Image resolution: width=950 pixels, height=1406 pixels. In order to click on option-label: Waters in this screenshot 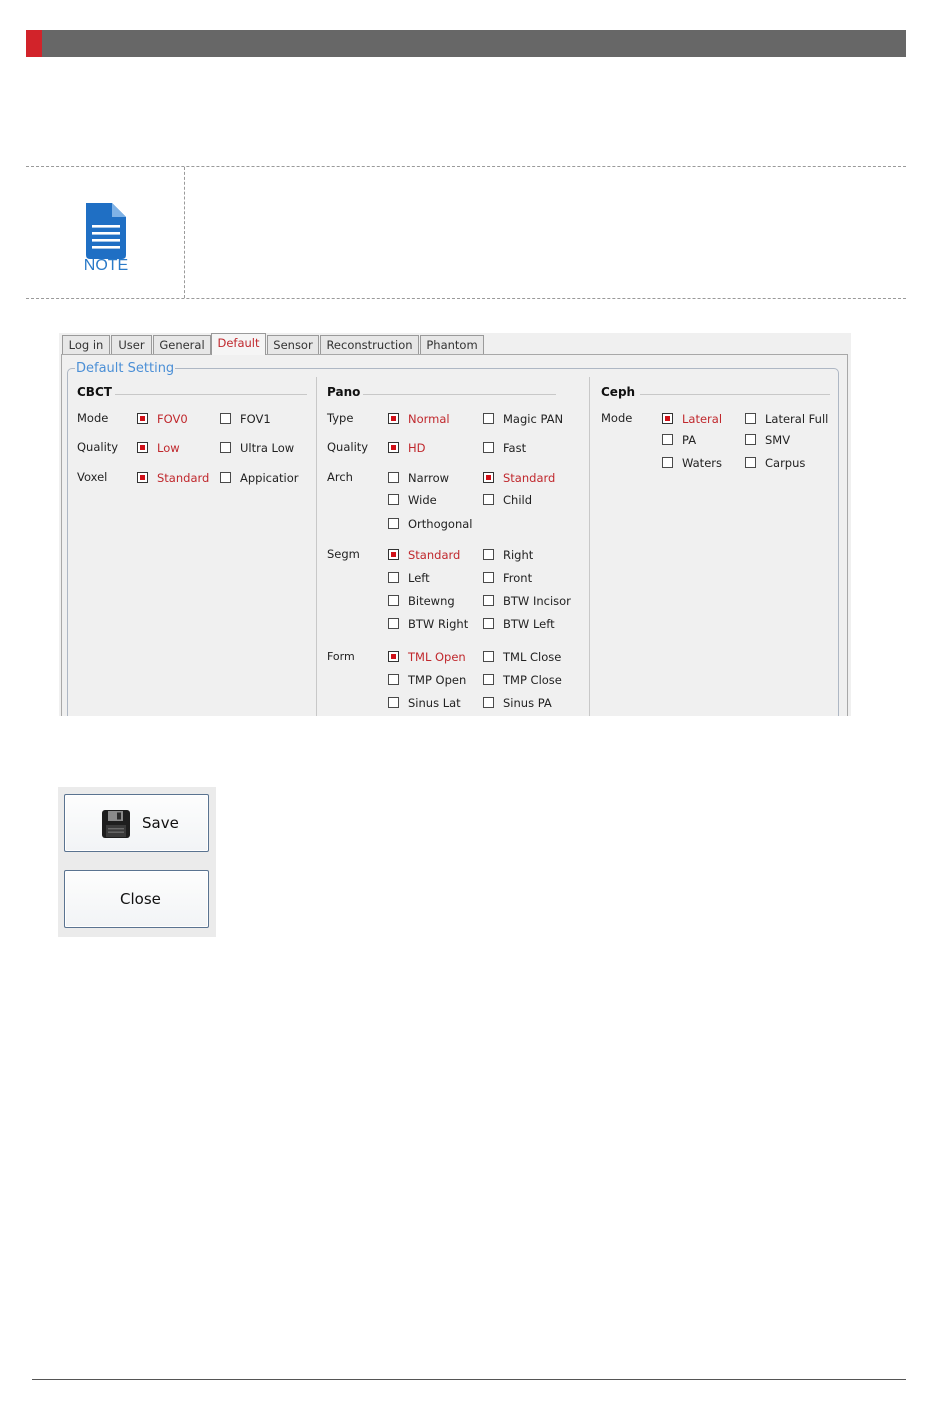, I will do `click(702, 463)`.